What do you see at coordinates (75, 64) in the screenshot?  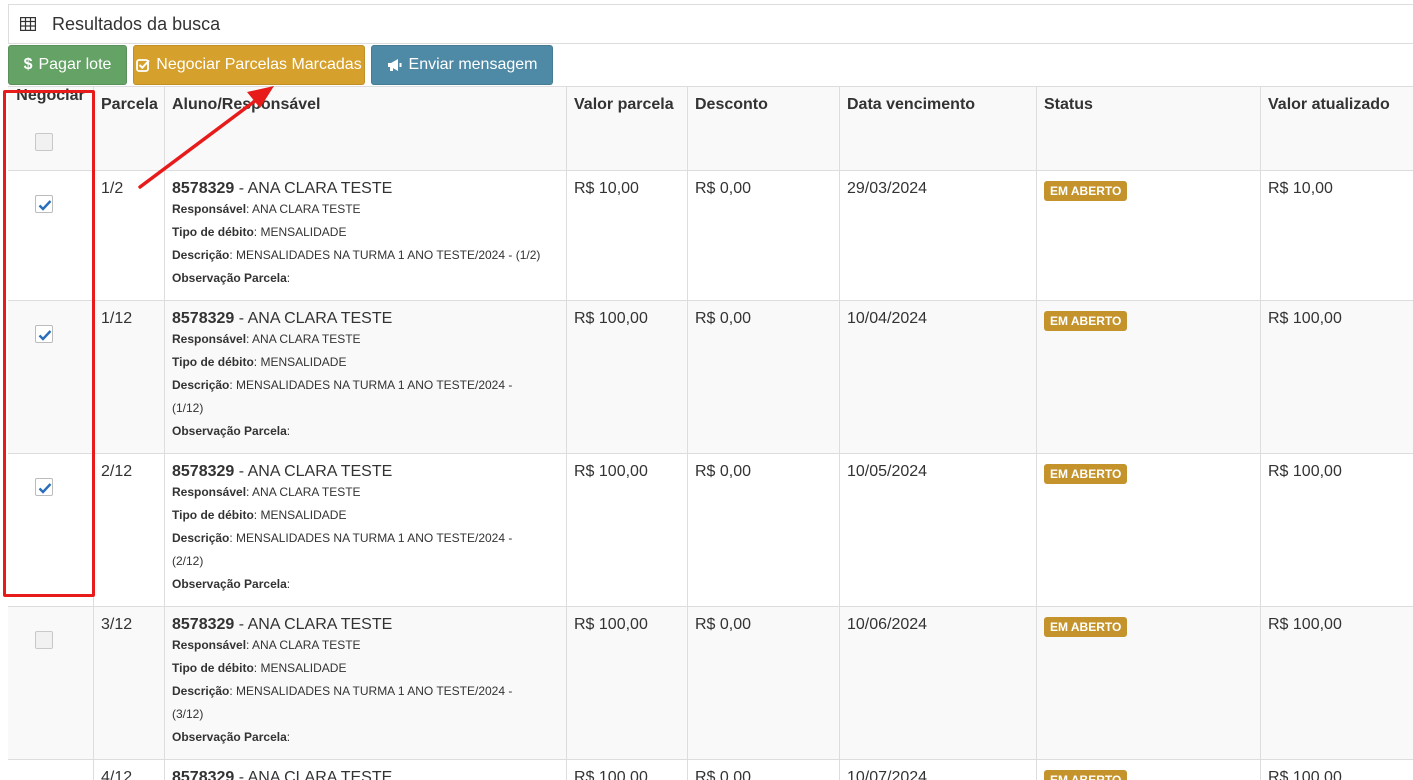 I see `pay-batch-label: Pagar lote` at bounding box center [75, 64].